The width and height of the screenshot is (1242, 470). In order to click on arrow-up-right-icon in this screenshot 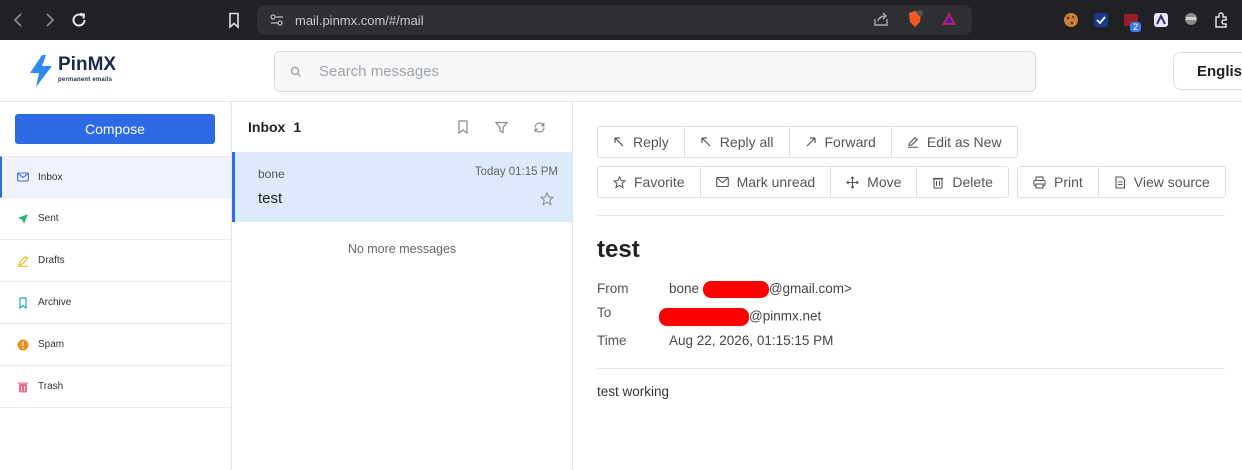, I will do `click(811, 142)`.